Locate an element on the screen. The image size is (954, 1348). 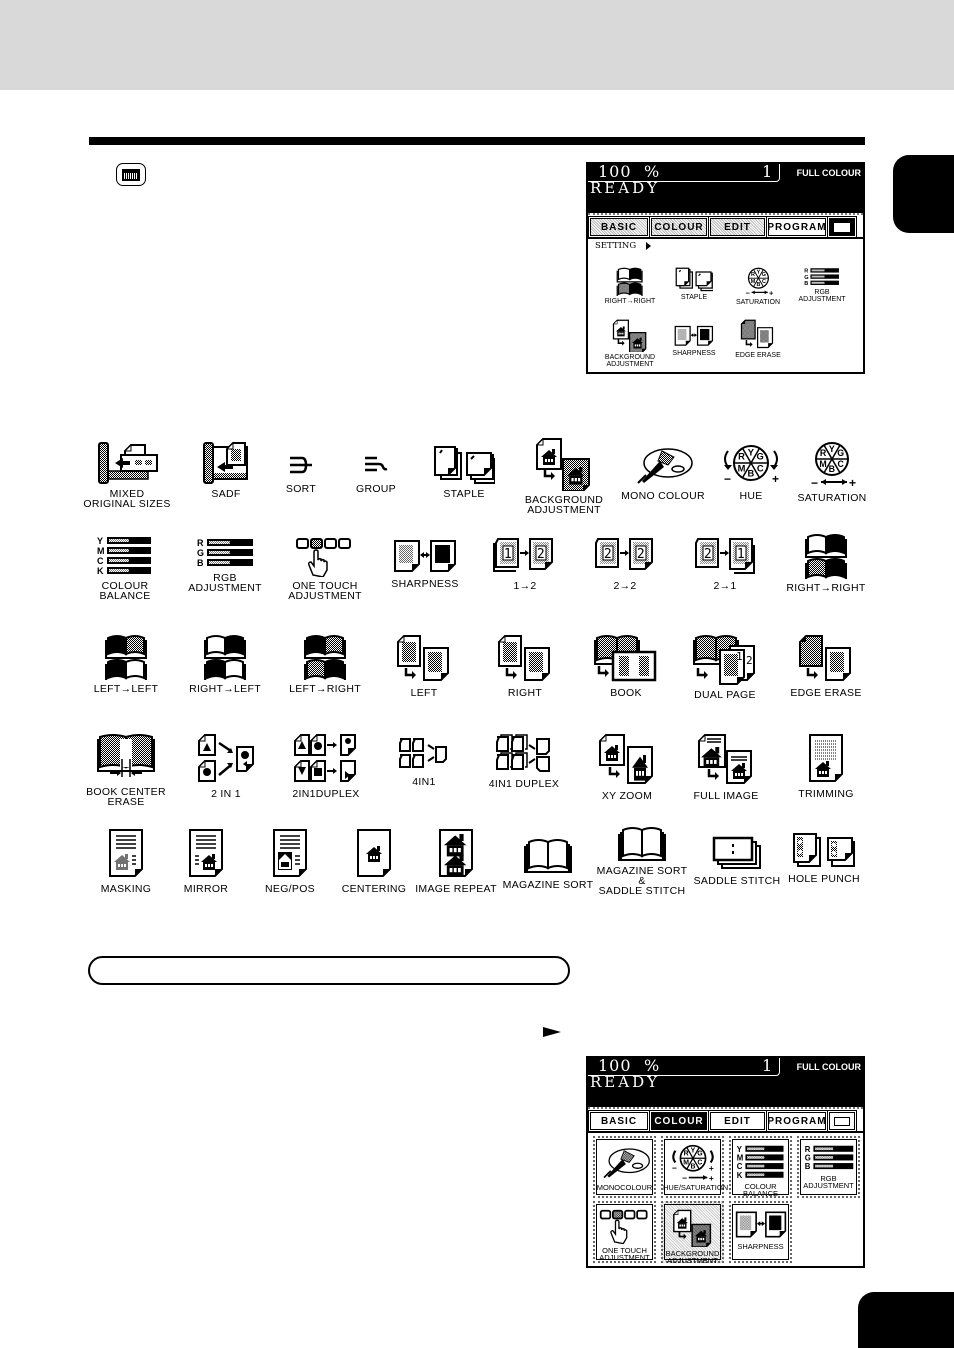
function-icon-label: LEFT→RIGHT is located at coordinates (325, 689).